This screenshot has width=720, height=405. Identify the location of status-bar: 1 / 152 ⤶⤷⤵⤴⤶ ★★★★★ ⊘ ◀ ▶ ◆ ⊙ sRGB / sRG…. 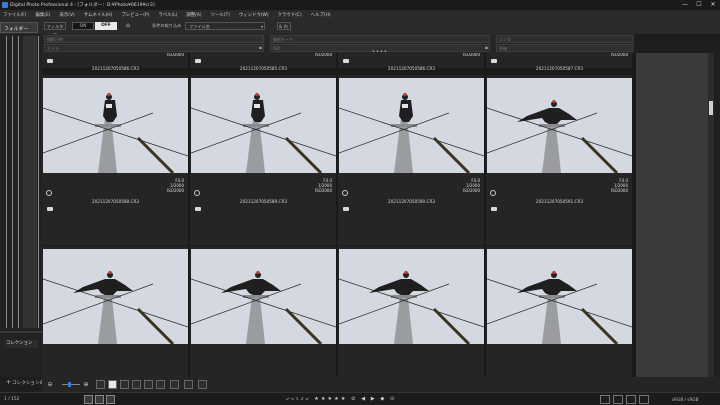
(360, 398).